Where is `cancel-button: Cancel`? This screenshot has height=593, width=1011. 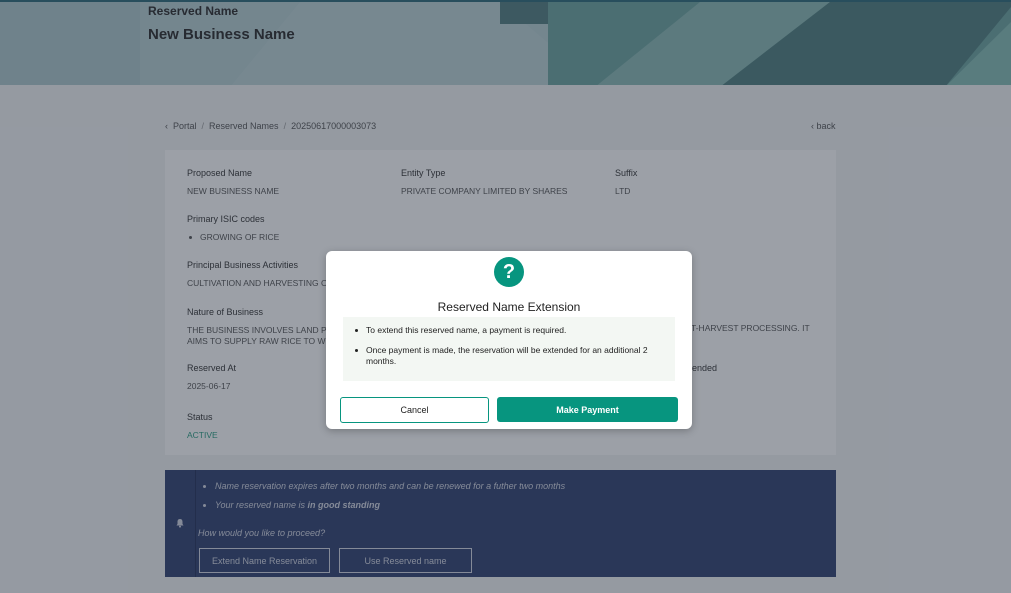 cancel-button: Cancel is located at coordinates (414, 410).